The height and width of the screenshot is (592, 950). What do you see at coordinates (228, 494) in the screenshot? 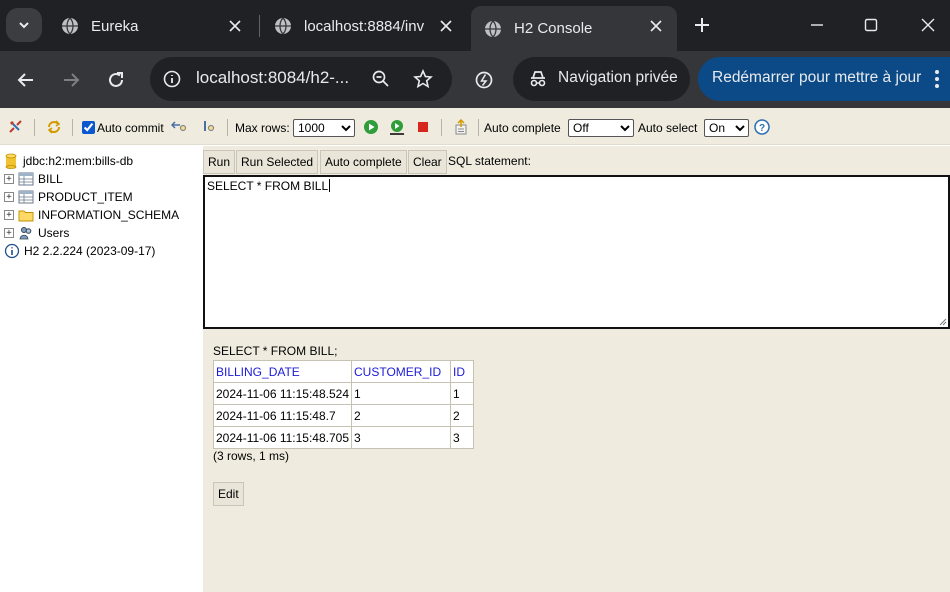
I see `edit-button: Edit` at bounding box center [228, 494].